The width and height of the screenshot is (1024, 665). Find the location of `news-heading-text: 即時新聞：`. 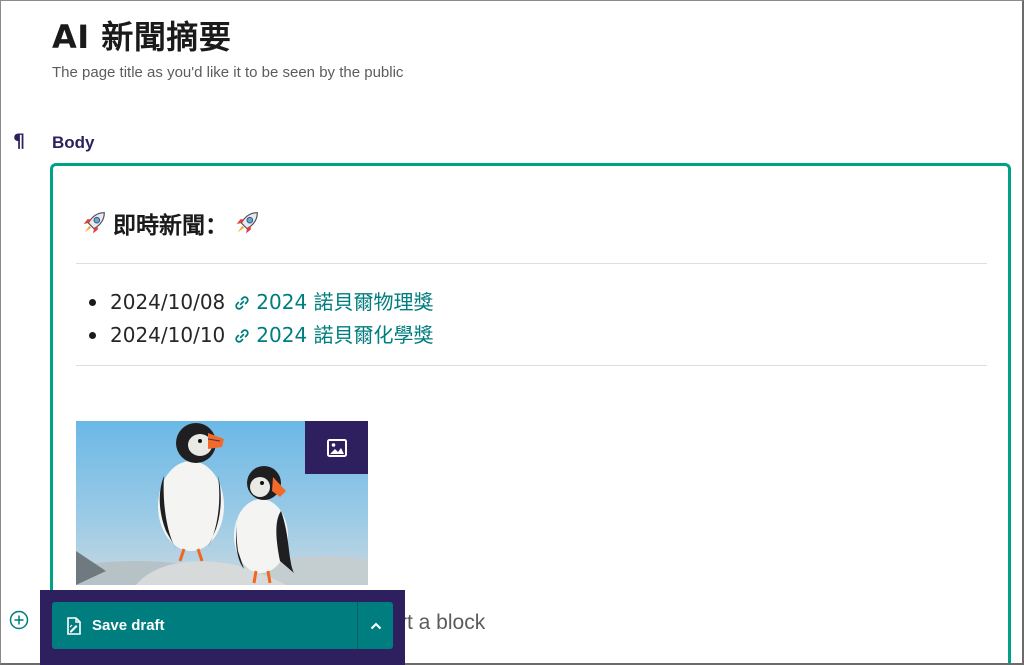

news-heading-text: 即時新聞： is located at coordinates (170, 226).